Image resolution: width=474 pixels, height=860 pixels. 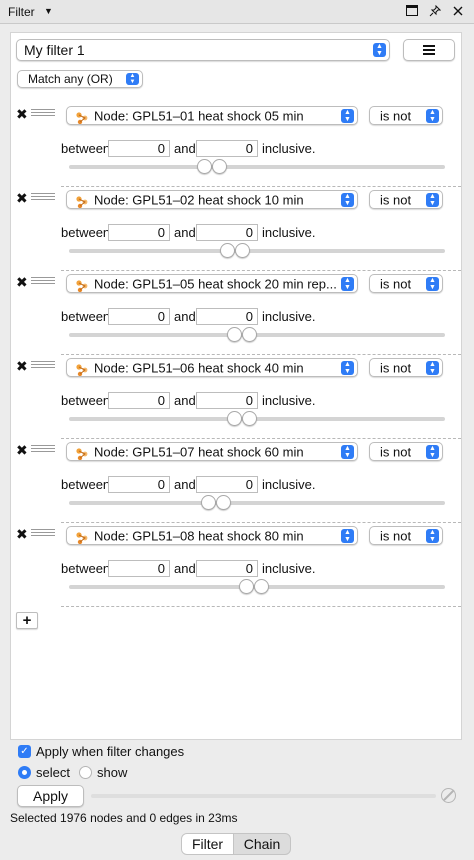 I want to click on apply-when-changes-checkbox: ✓, so click(x=24, y=751).